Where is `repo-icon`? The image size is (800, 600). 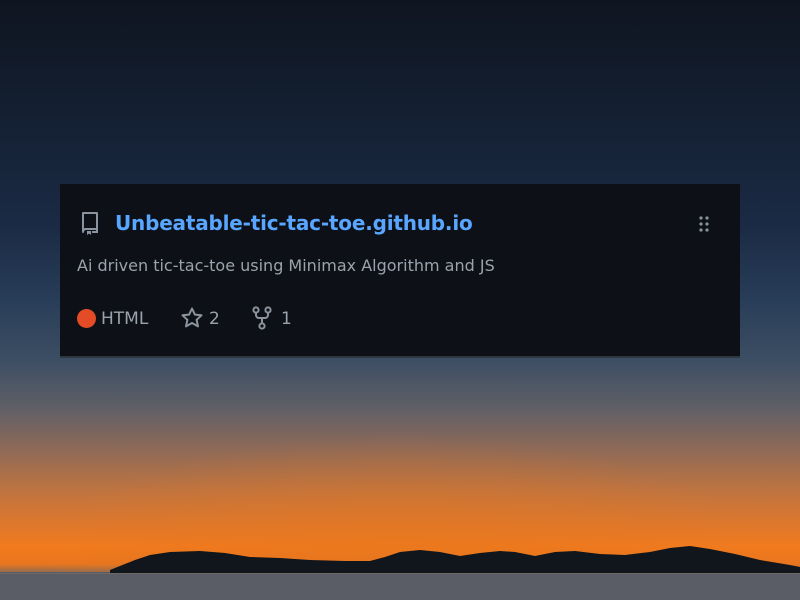
repo-icon is located at coordinates (90, 223).